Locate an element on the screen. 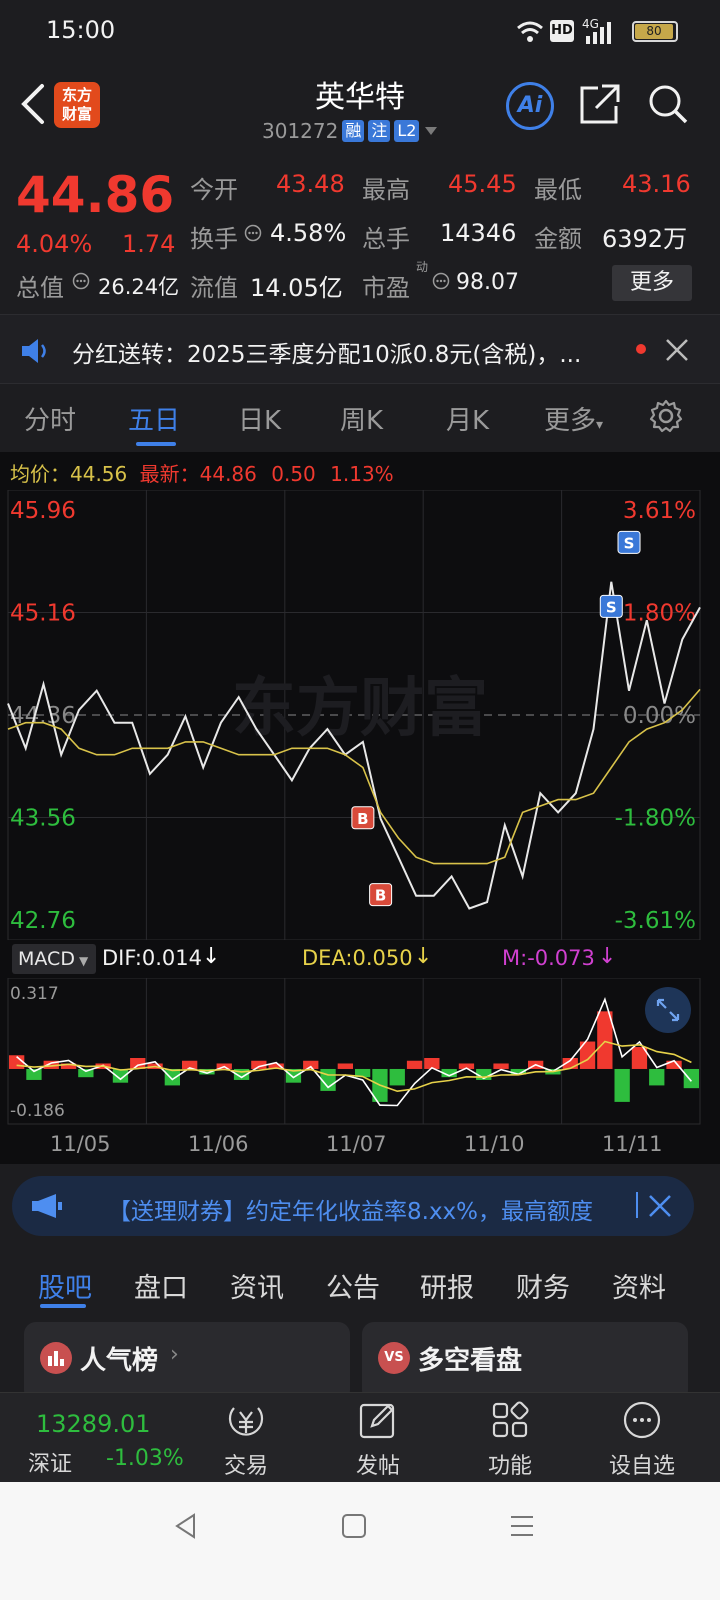 This screenshot has width=720, height=1600. trade-signal-label: B is located at coordinates (362, 819).